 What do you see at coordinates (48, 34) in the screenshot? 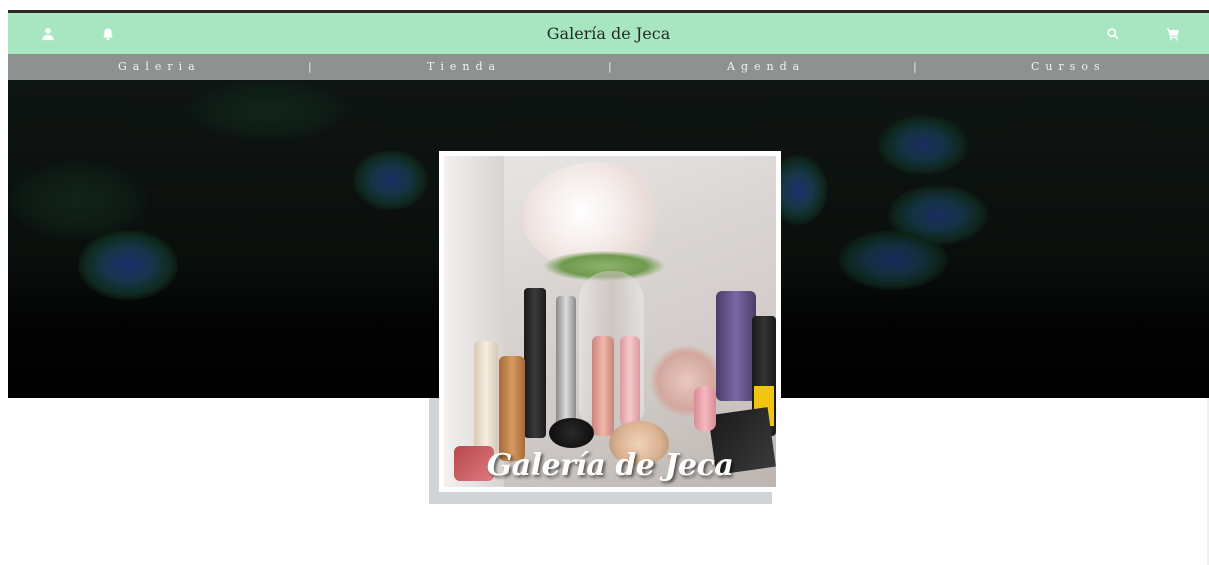
I see `user-icon` at bounding box center [48, 34].